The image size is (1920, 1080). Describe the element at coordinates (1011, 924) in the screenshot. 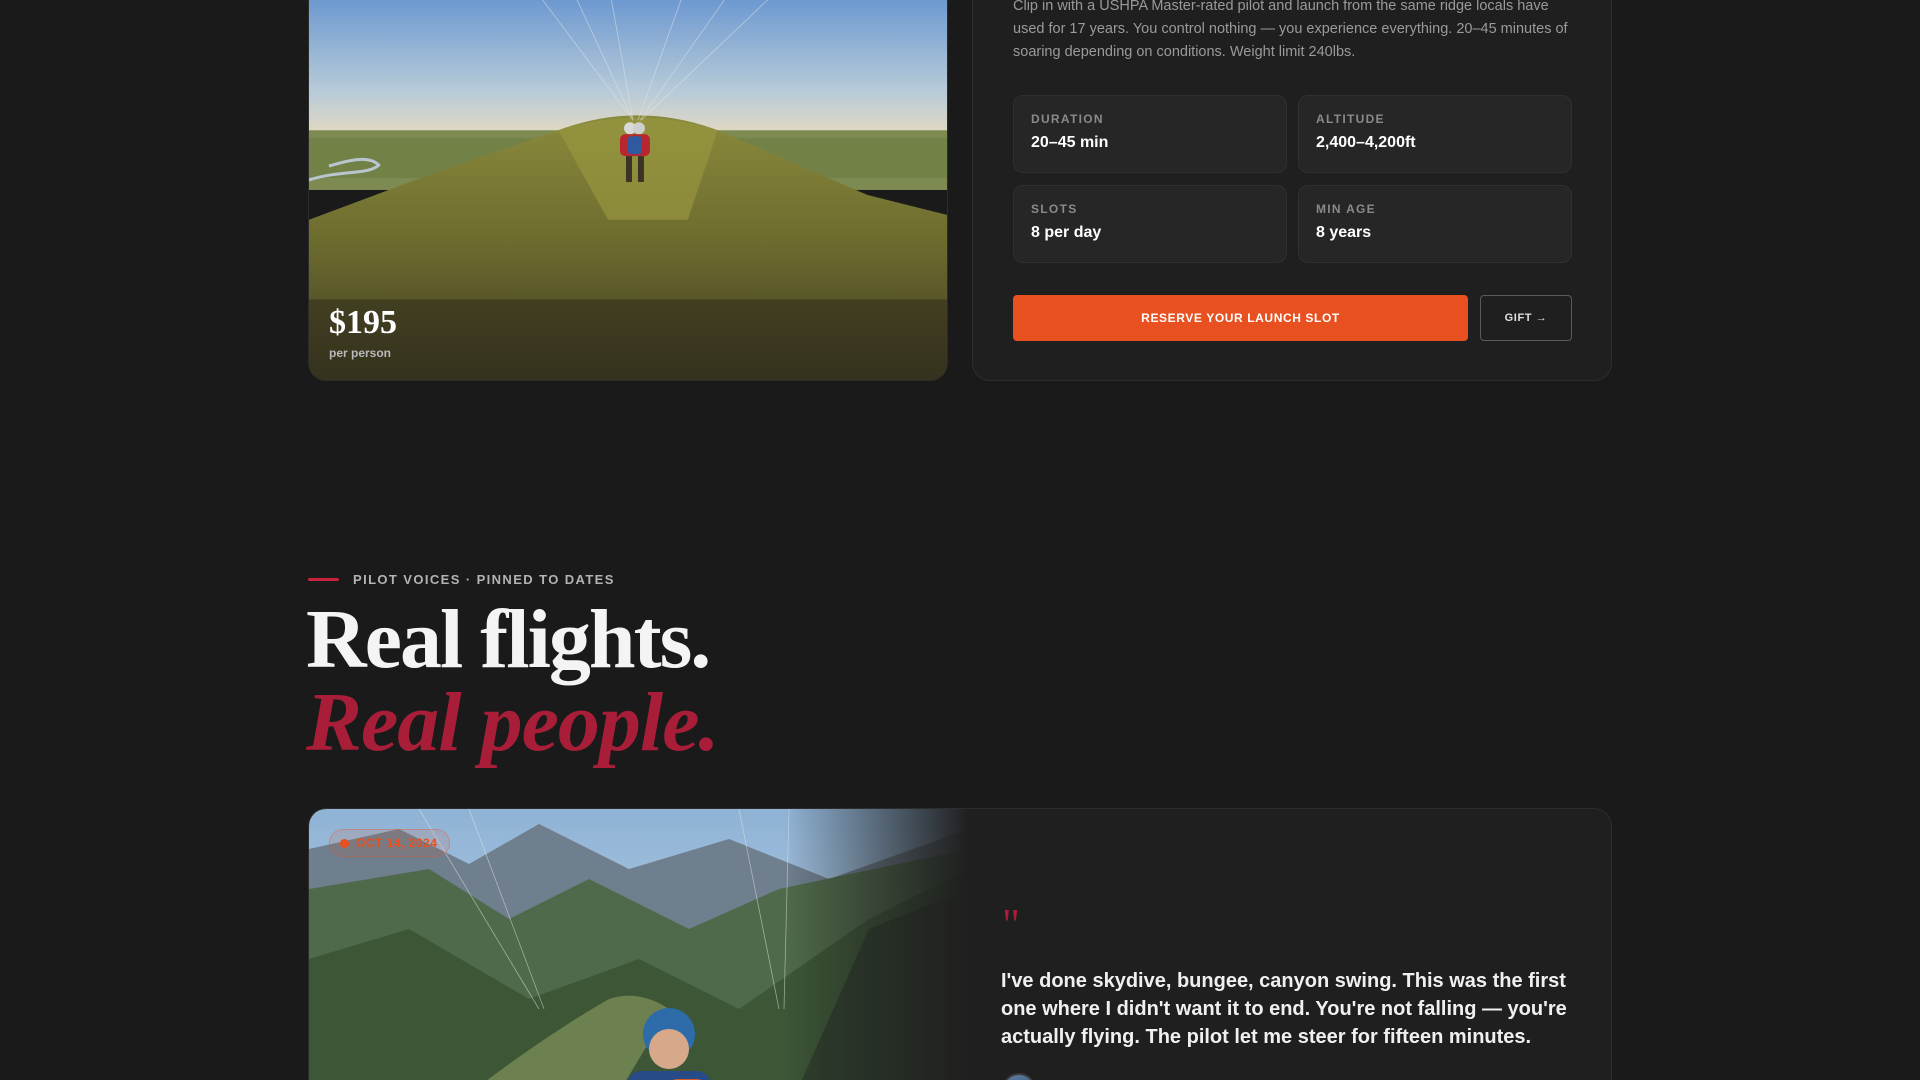

I see `quote-mark-icon: "` at that location.